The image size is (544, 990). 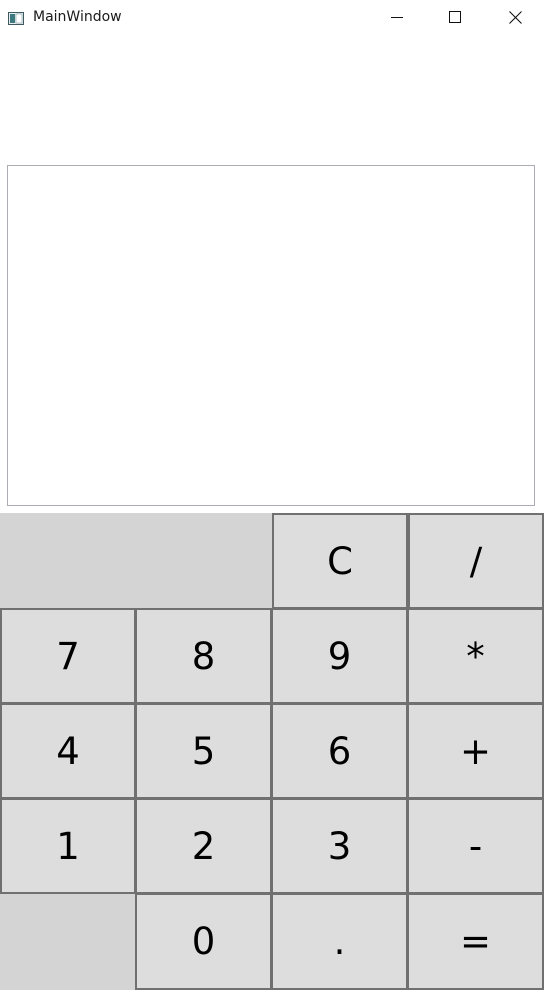 I want to click on minimize-button, so click(x=397, y=17).